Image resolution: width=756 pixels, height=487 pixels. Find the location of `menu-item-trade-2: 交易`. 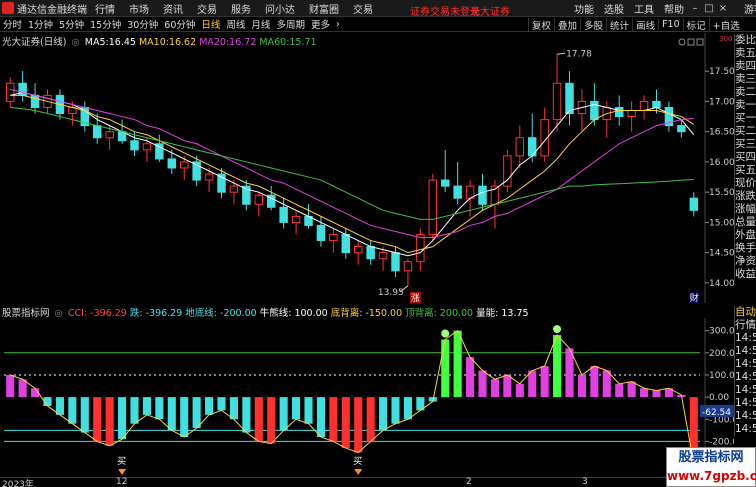

menu-item-trade-2: 交易 is located at coordinates (363, 8).